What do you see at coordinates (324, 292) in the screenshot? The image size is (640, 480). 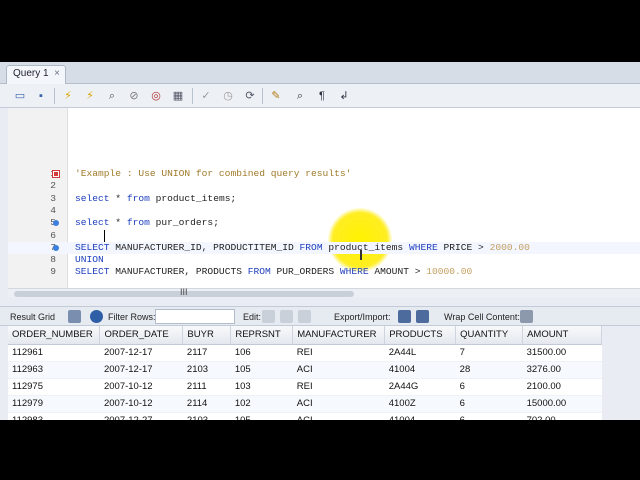 I see `horizontal-scrollbar: III` at bounding box center [324, 292].